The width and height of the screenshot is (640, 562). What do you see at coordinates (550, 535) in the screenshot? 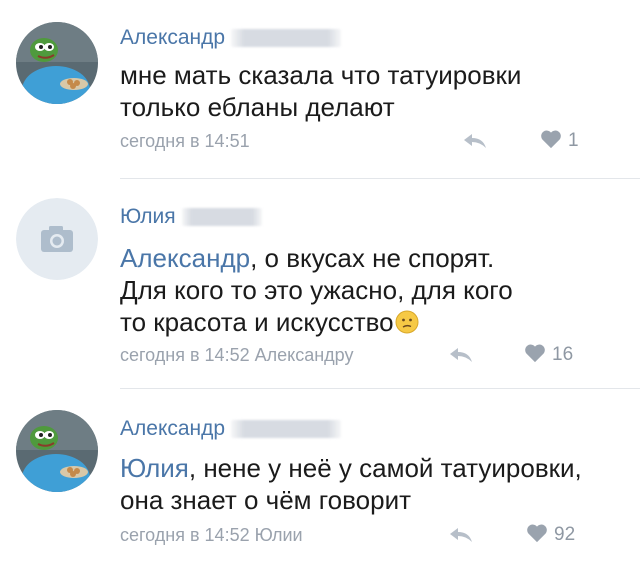
I see `like-button: 92` at bounding box center [550, 535].